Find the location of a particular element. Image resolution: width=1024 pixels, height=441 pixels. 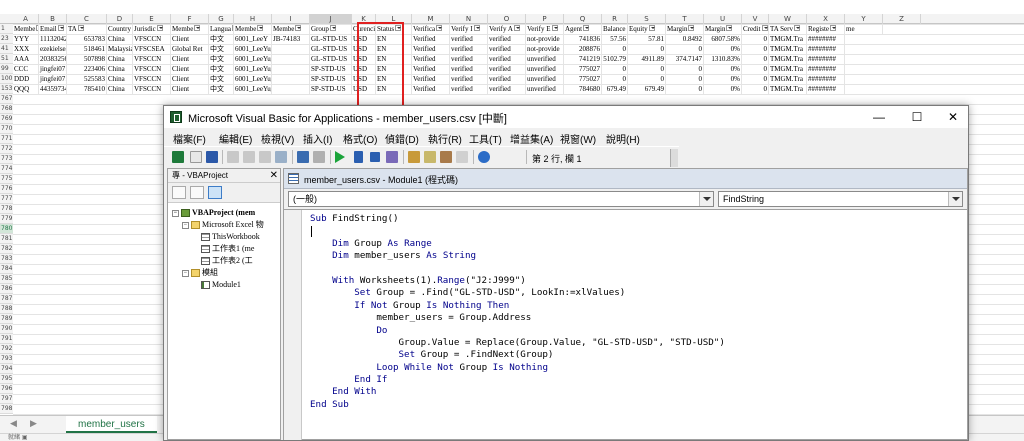

table-cell: 0.8492 is located at coordinates (685, 39).